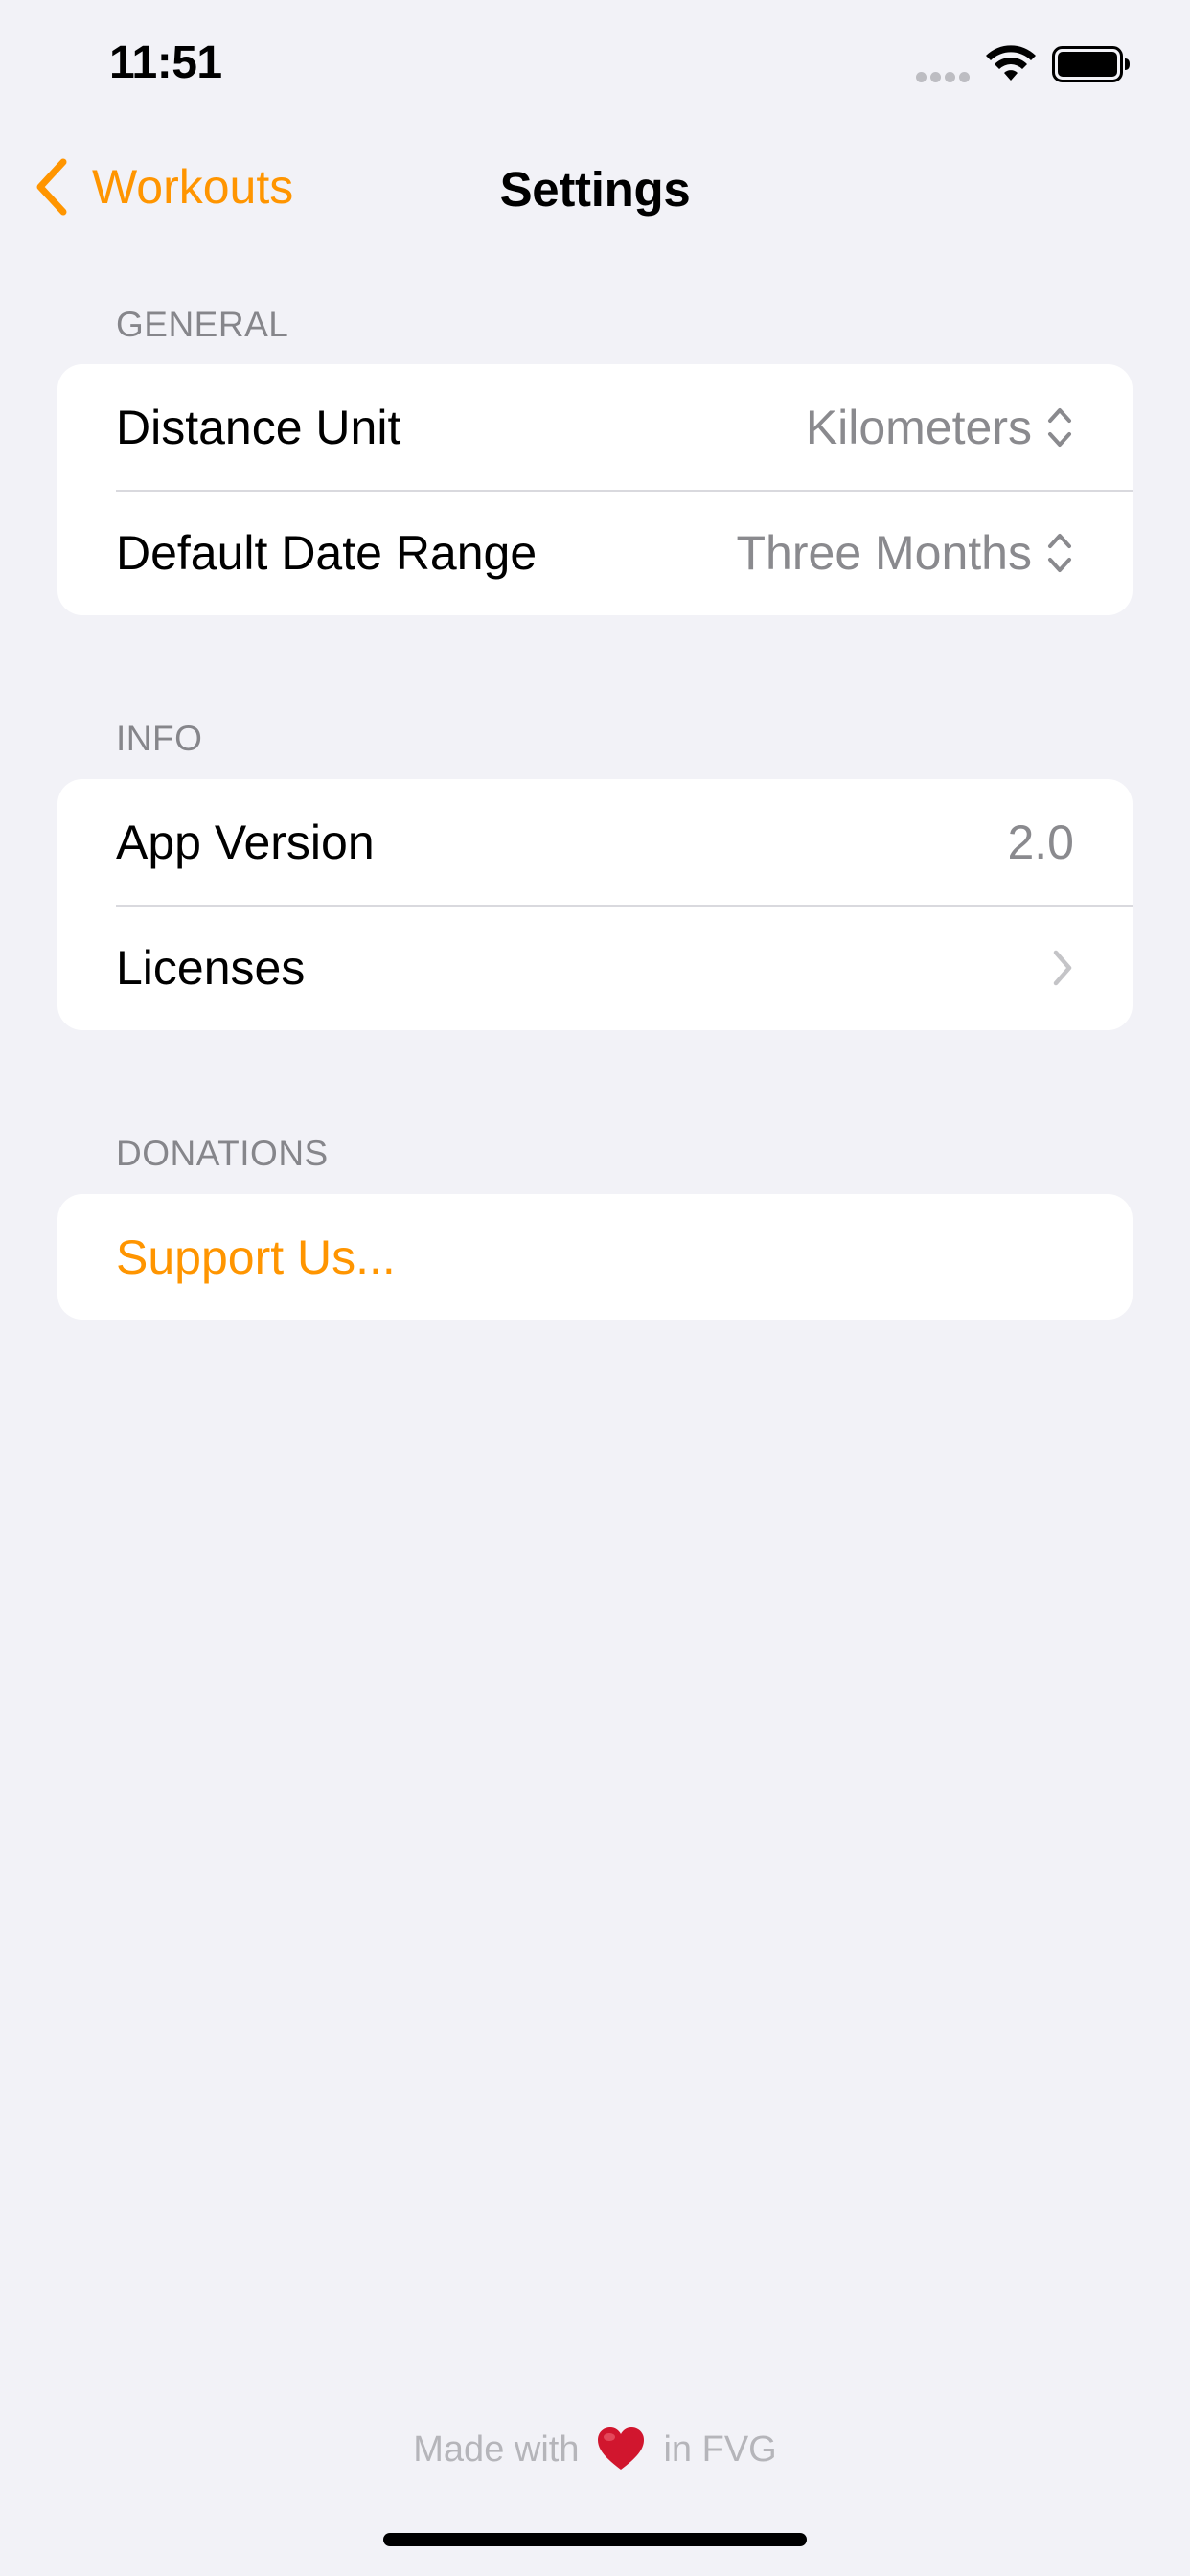 The width and height of the screenshot is (1190, 2576). Describe the element at coordinates (258, 427) in the screenshot. I see `distance-unit-label: Distance Unit` at that location.